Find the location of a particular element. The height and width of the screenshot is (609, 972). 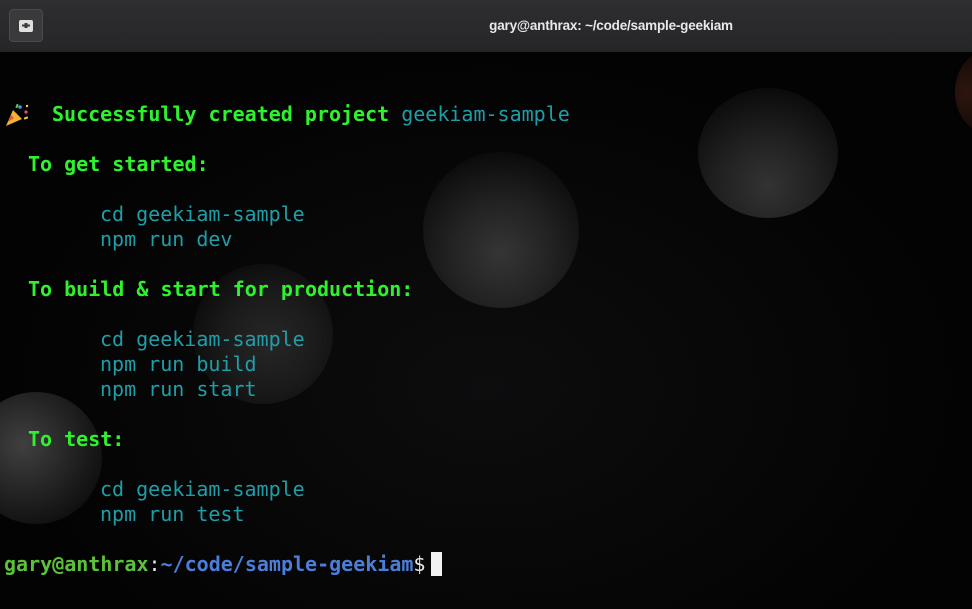

window-title: gary@anthrax: ~/code/sample-geekiam is located at coordinates (611, 25).